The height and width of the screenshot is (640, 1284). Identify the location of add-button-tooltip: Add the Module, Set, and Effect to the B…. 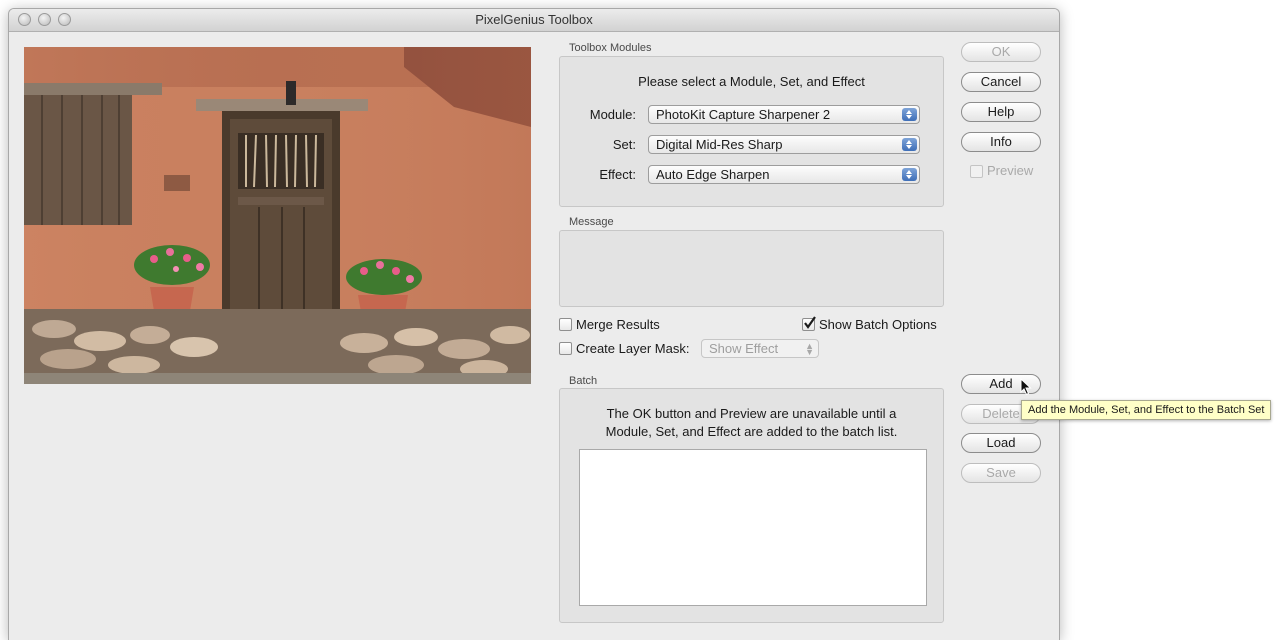
(1146, 410).